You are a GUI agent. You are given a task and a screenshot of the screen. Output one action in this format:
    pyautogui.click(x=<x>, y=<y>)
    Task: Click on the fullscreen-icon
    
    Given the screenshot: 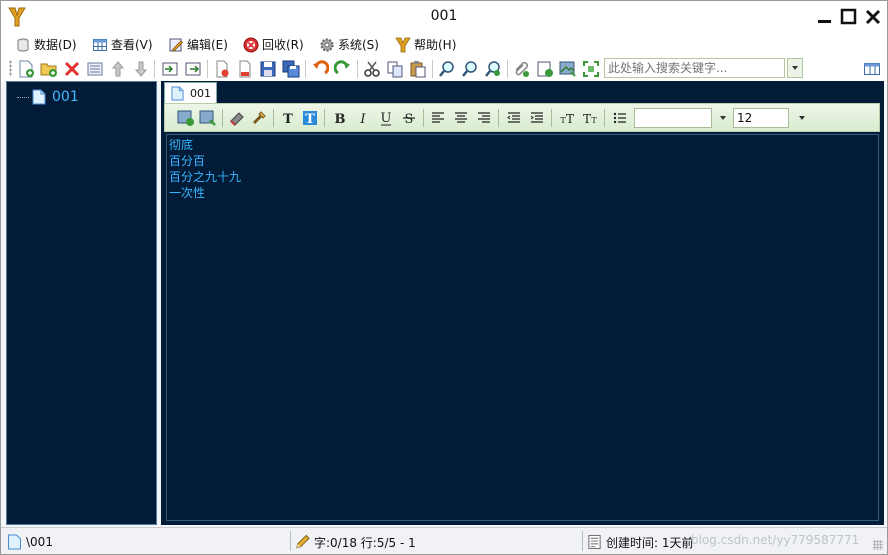 What is the action you would take?
    pyautogui.click(x=591, y=69)
    